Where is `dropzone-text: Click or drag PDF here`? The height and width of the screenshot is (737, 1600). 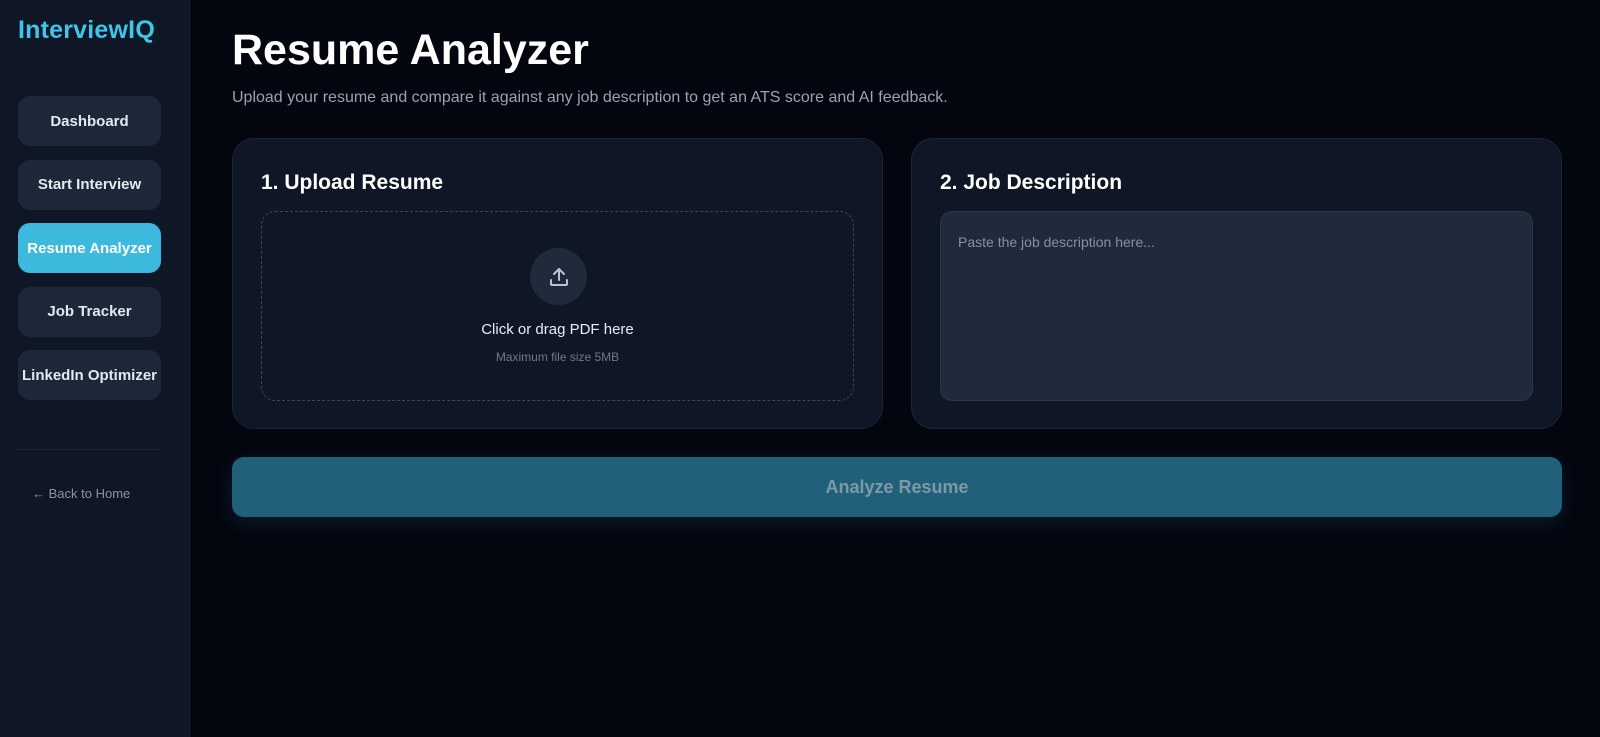
dropzone-text: Click or drag PDF here is located at coordinates (557, 329).